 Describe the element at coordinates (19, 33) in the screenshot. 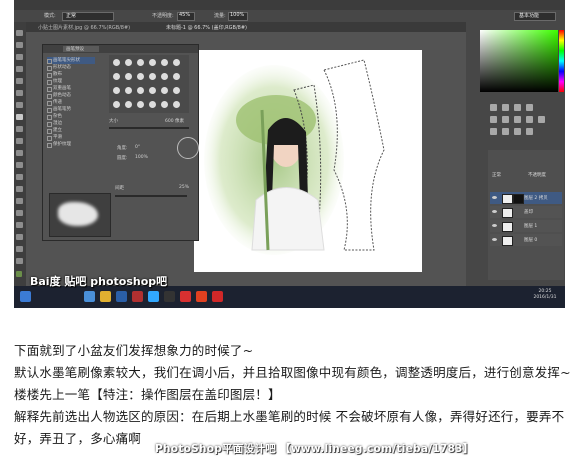

I see `move-tool-icon` at that location.